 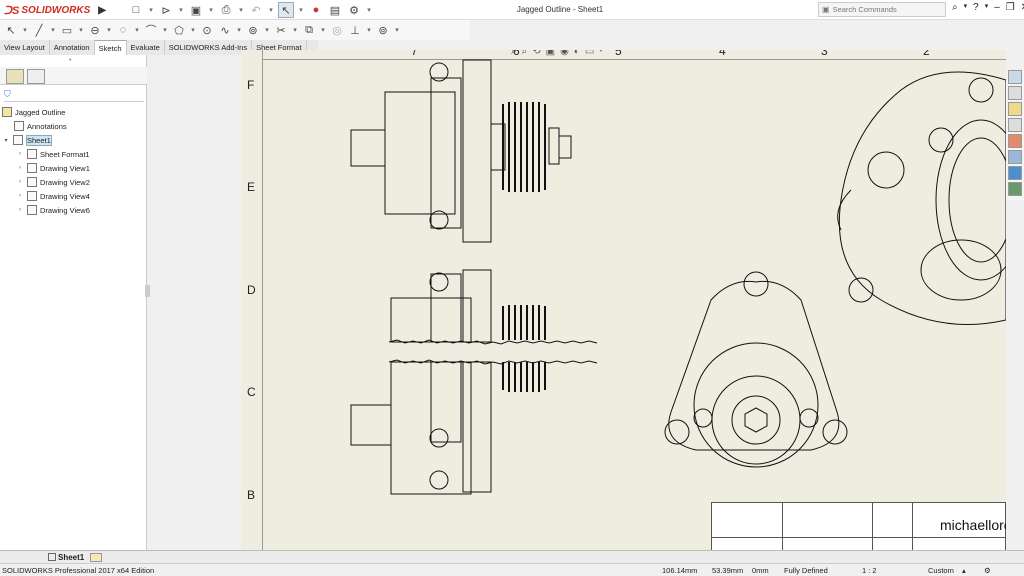 I want to click on property-manager-tab-icon, so click(x=36, y=76).